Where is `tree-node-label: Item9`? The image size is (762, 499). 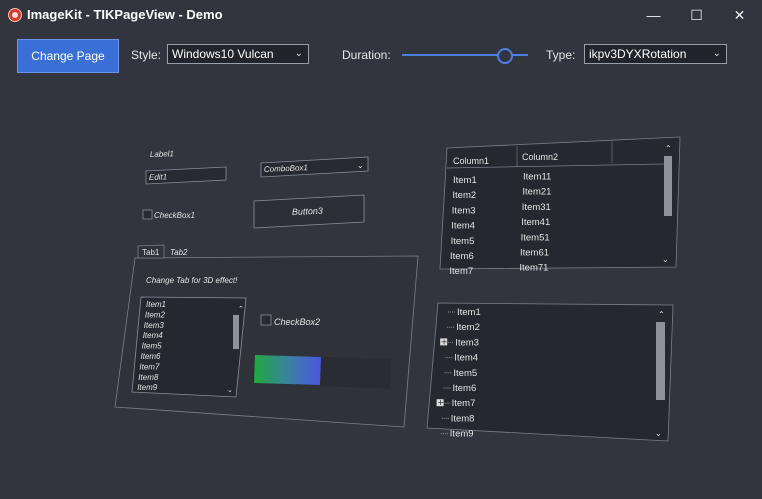
tree-node-label: Item9 is located at coordinates (462, 434).